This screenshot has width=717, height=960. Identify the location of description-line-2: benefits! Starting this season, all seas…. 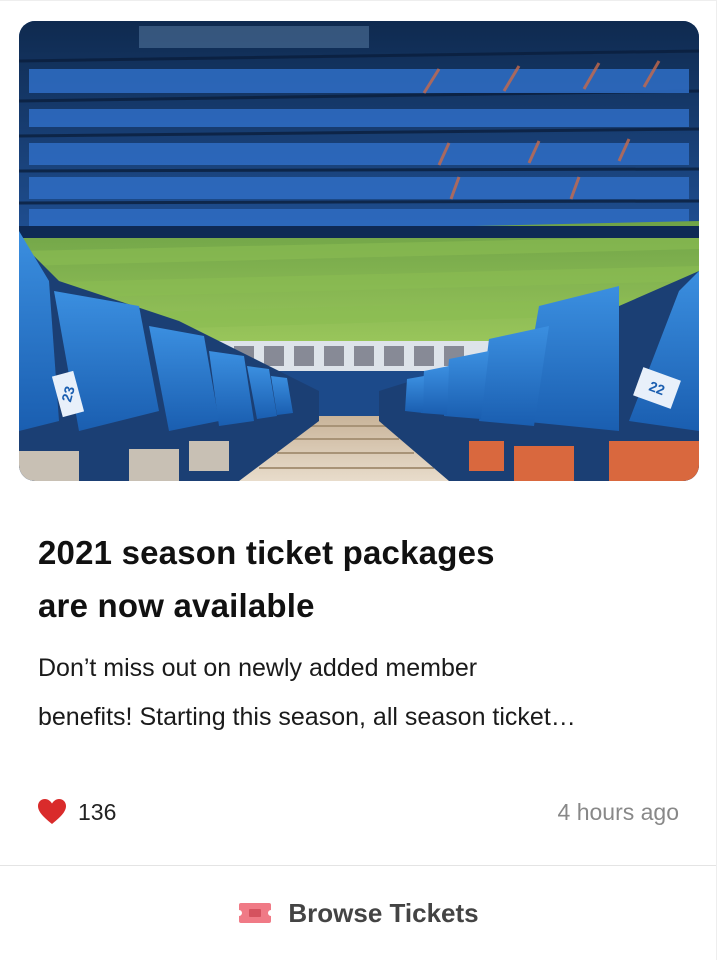
(307, 717).